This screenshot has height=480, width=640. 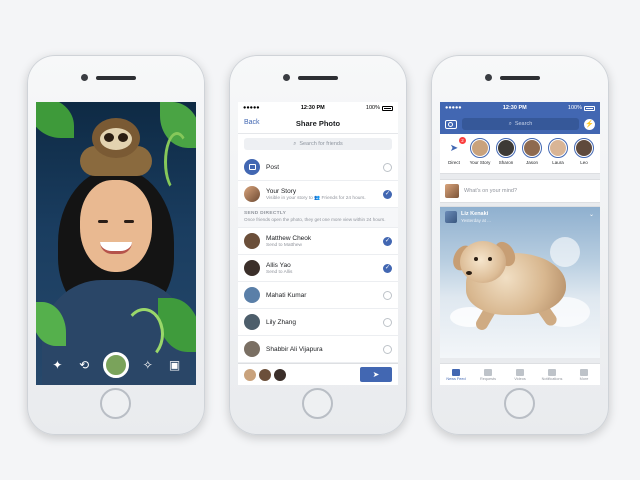 What do you see at coordinates (451, 124) in the screenshot?
I see `camera-icon` at bounding box center [451, 124].